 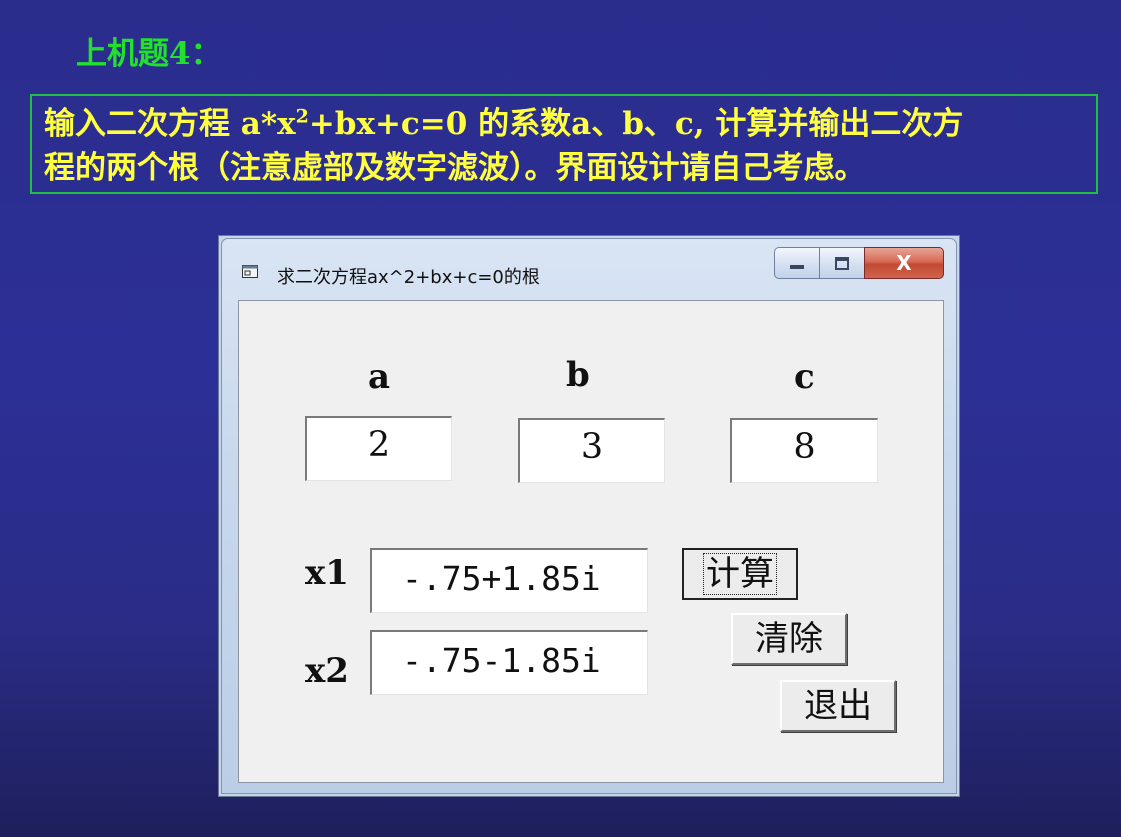 What do you see at coordinates (804, 377) in the screenshot?
I see `label-c: c` at bounding box center [804, 377].